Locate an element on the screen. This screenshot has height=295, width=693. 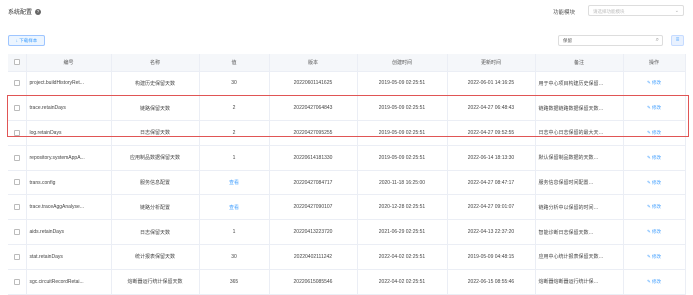
table-header-row: 编号 名称 值 版本 创建时间 更新时间 备注 操作 is located at coordinates (347, 63).